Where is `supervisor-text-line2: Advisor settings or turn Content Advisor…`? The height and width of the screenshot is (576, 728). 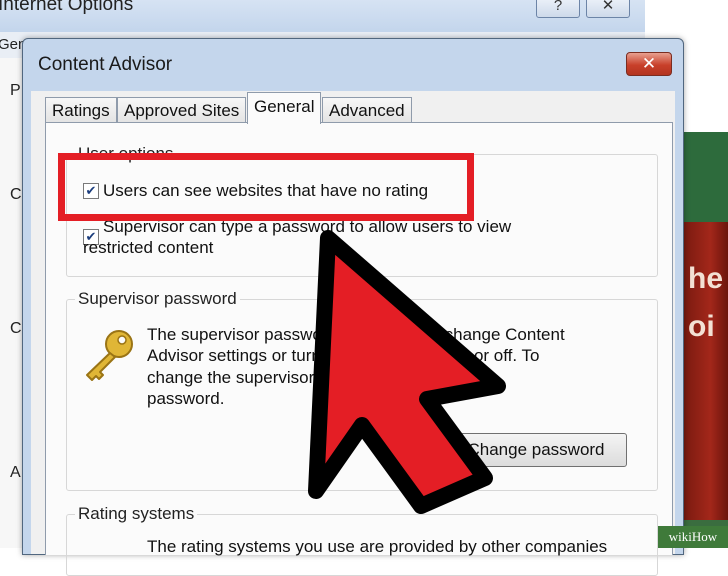
supervisor-text-line2: Advisor settings or turn Content Advisor… is located at coordinates (343, 355).